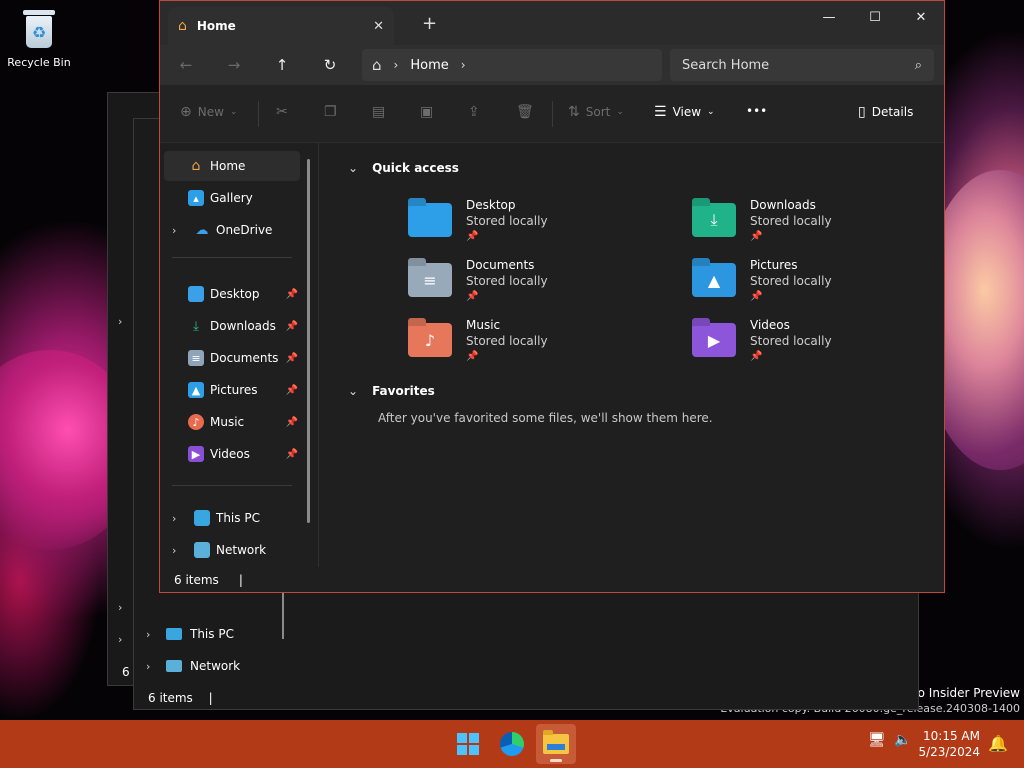  I want to click on bg1-chevron: ›, so click(124, 321).